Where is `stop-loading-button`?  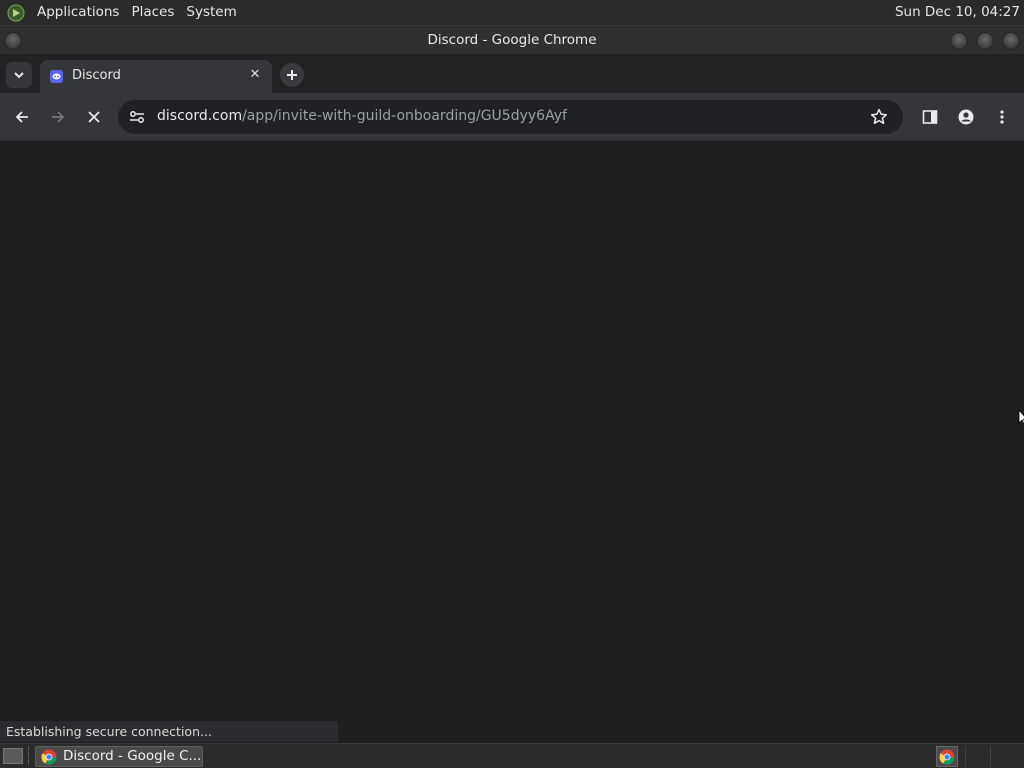
stop-loading-button is located at coordinates (94, 117).